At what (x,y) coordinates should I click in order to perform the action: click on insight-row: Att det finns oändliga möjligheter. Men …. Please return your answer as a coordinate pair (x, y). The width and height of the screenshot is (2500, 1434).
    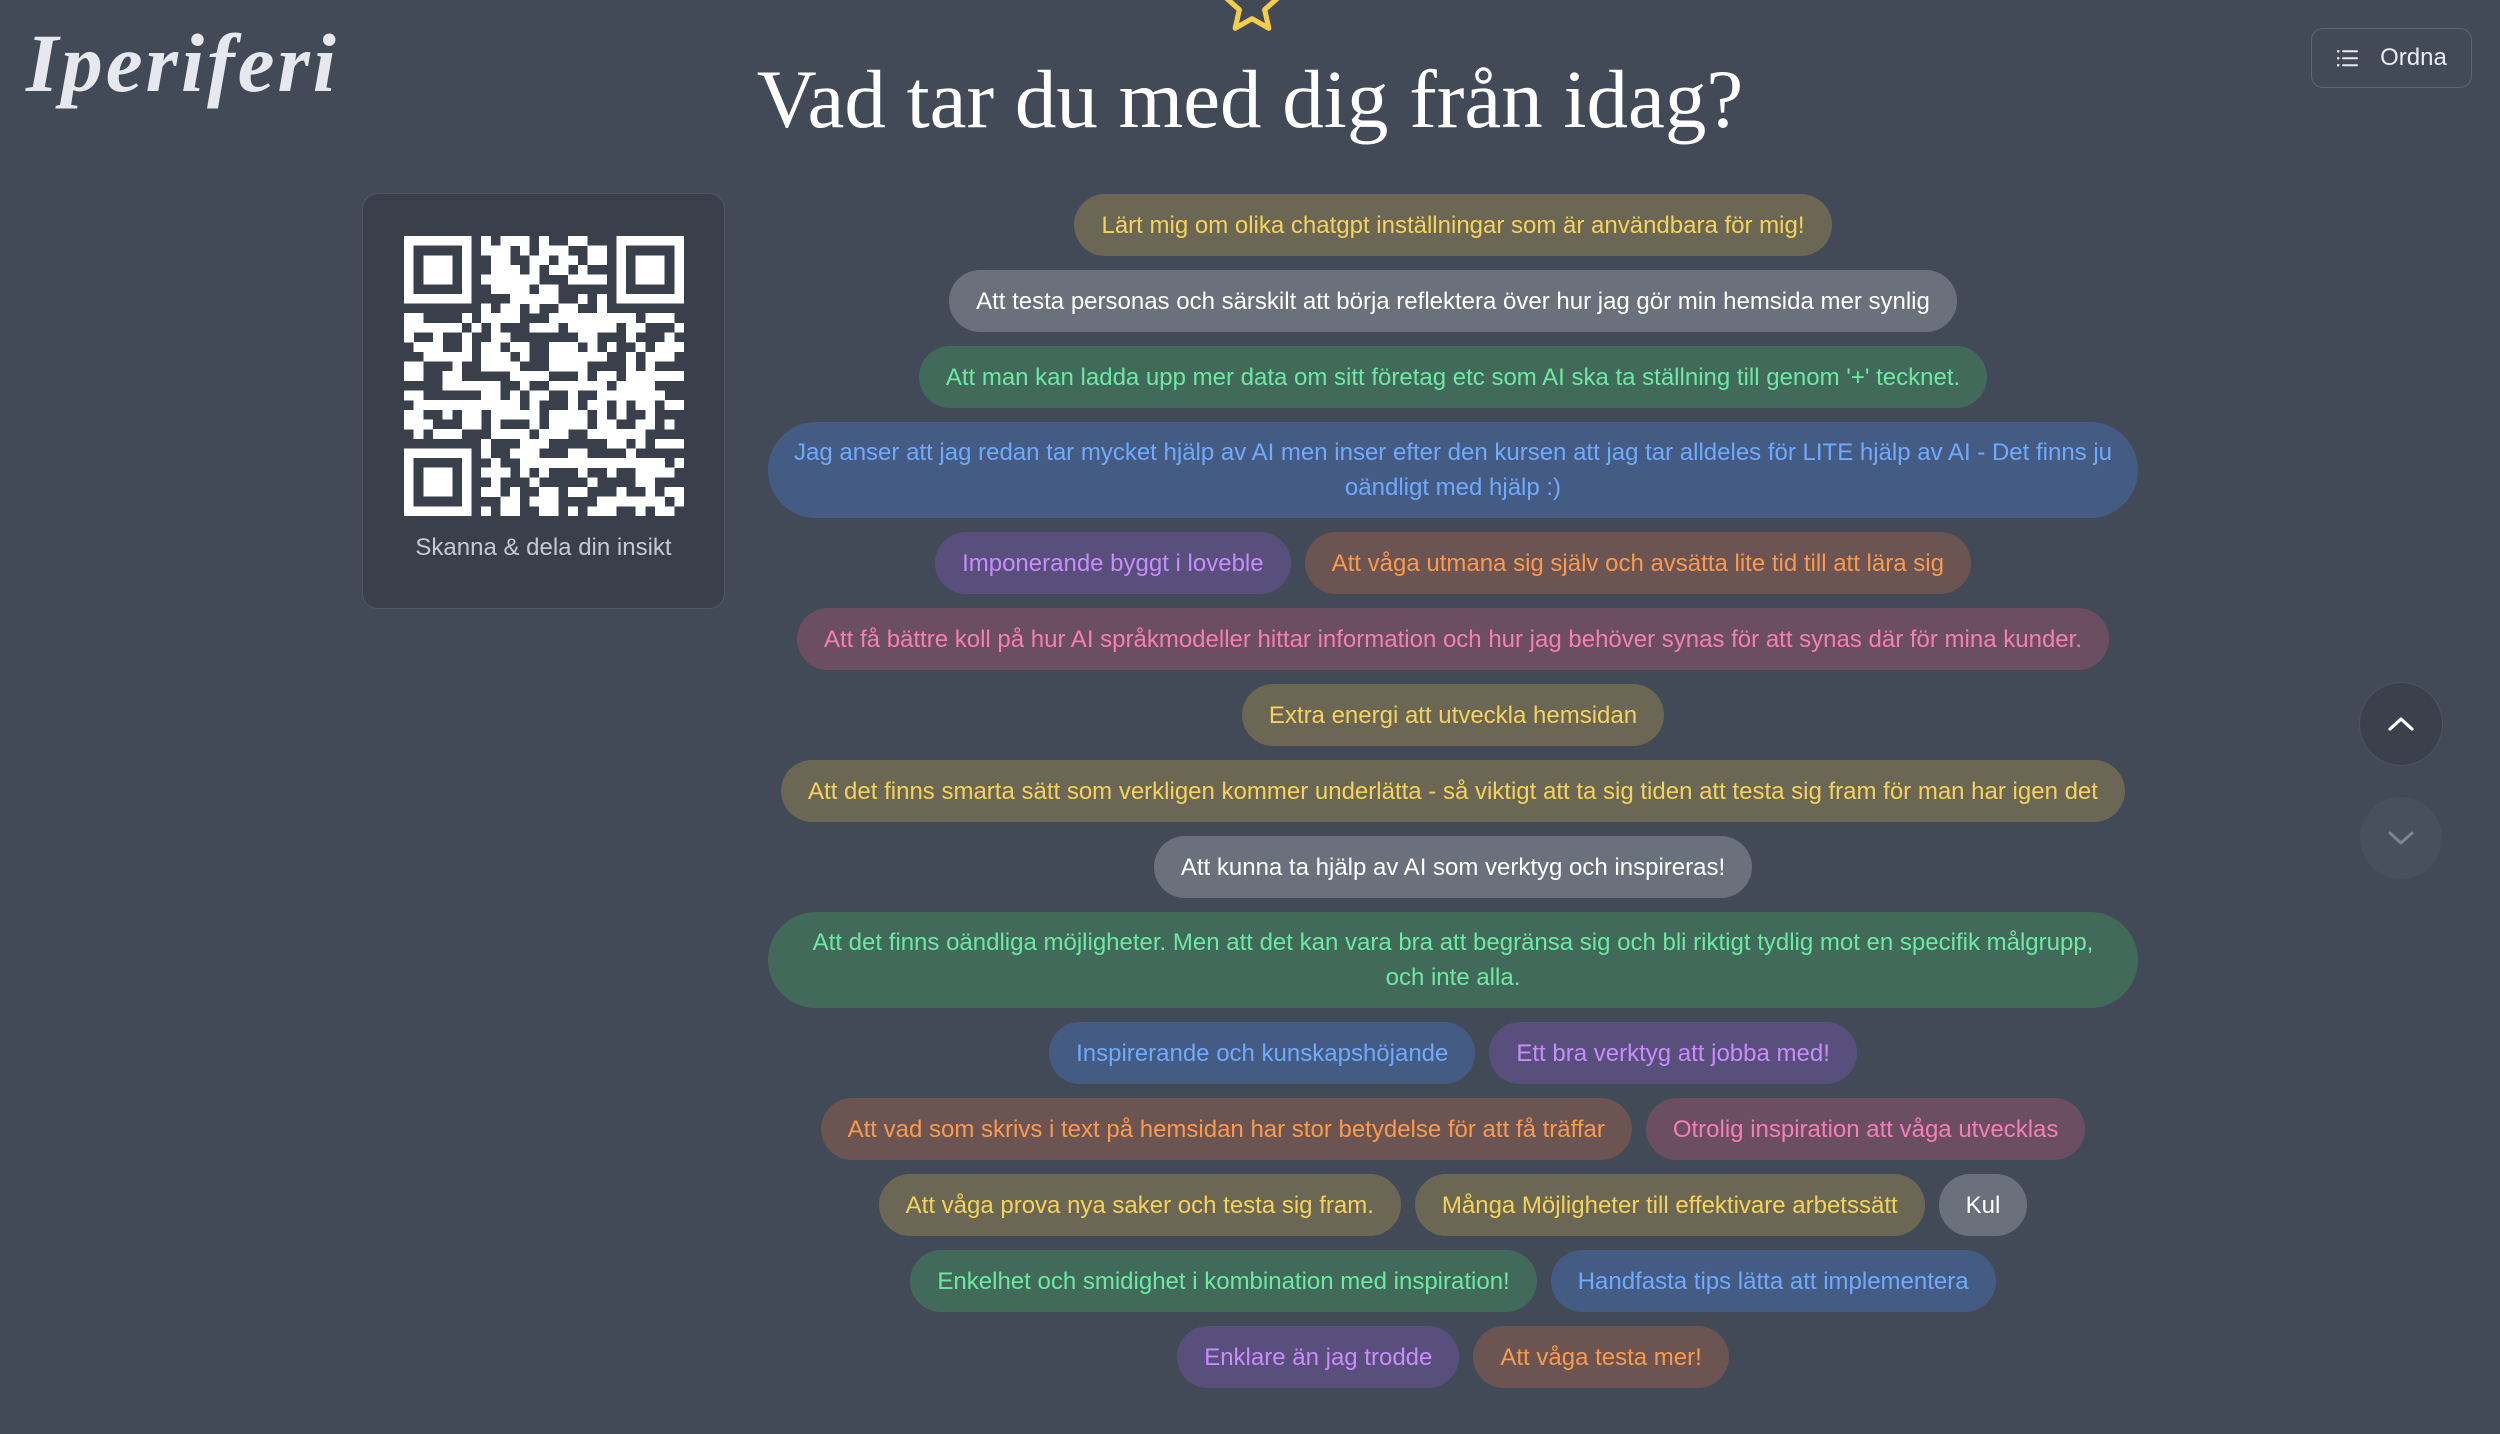
    Looking at the image, I should click on (1453, 960).